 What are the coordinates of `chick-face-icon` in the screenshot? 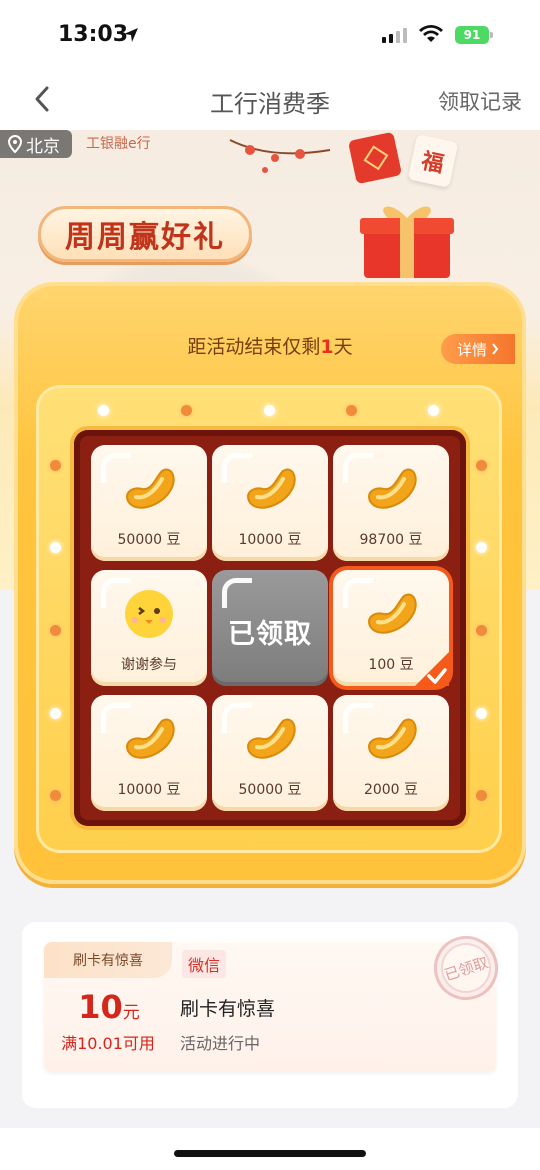 It's located at (149, 614).